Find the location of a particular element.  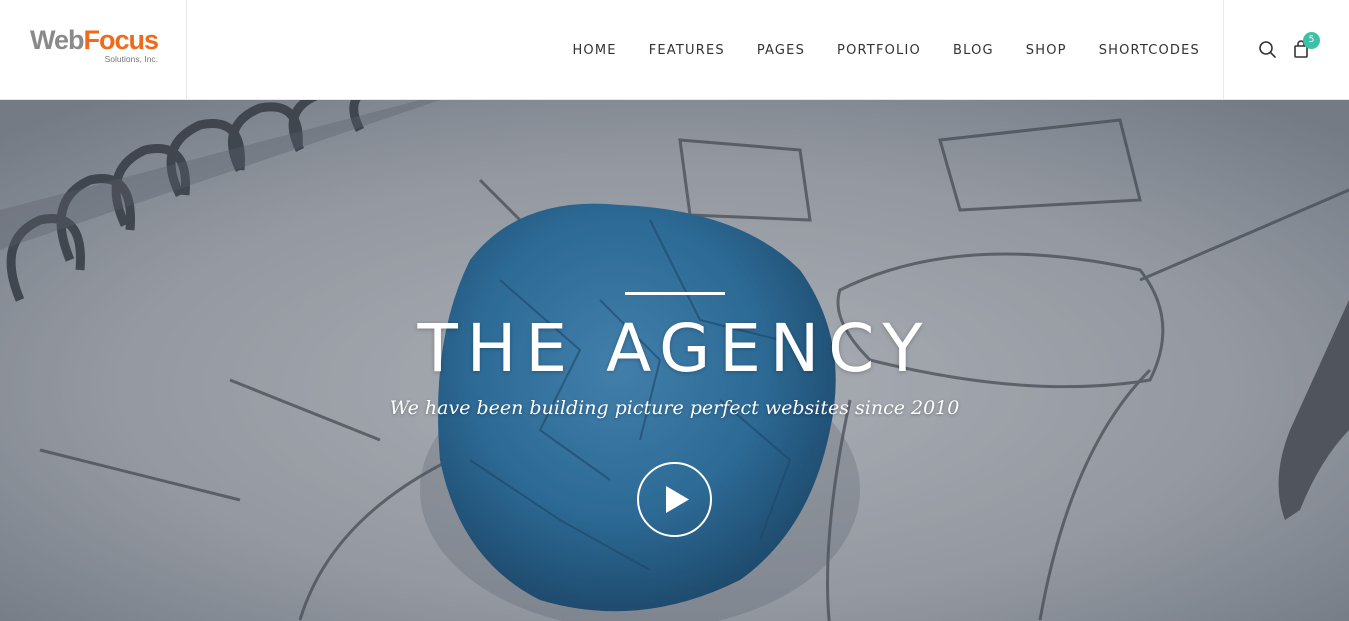

logo-container: WebFocus Solutions, Inc. is located at coordinates (93, 50).